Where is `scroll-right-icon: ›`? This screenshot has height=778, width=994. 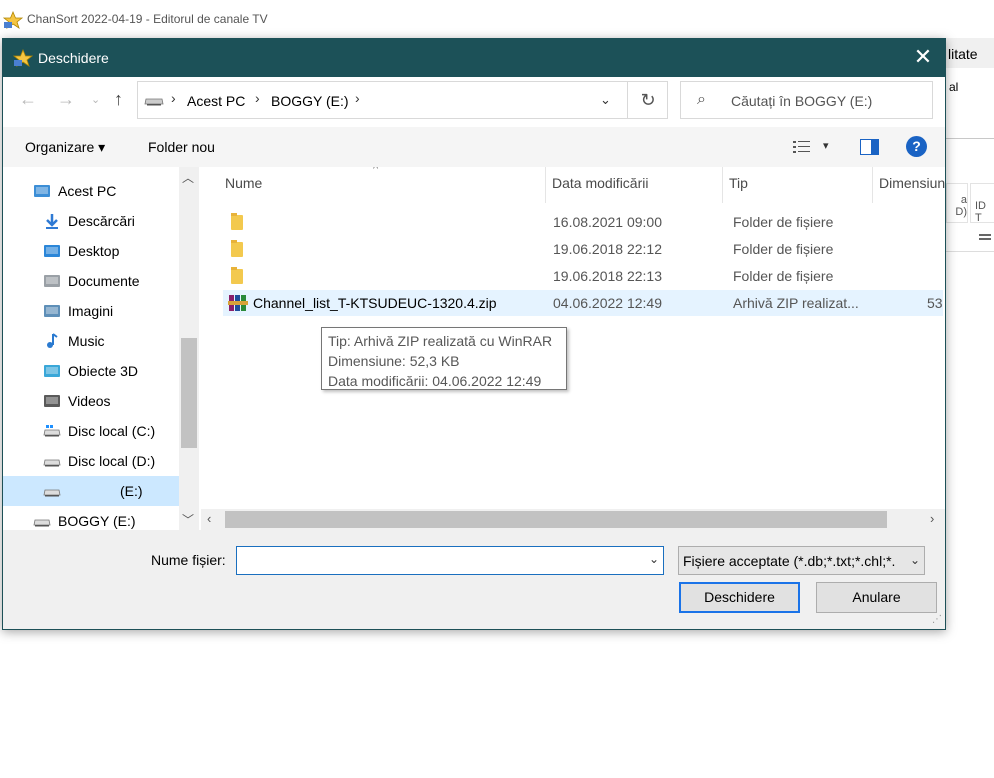 scroll-right-icon: › is located at coordinates (932, 518).